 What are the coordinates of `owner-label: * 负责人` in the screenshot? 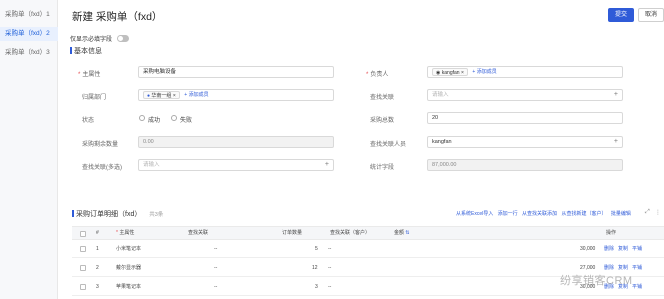 It's located at (377, 75).